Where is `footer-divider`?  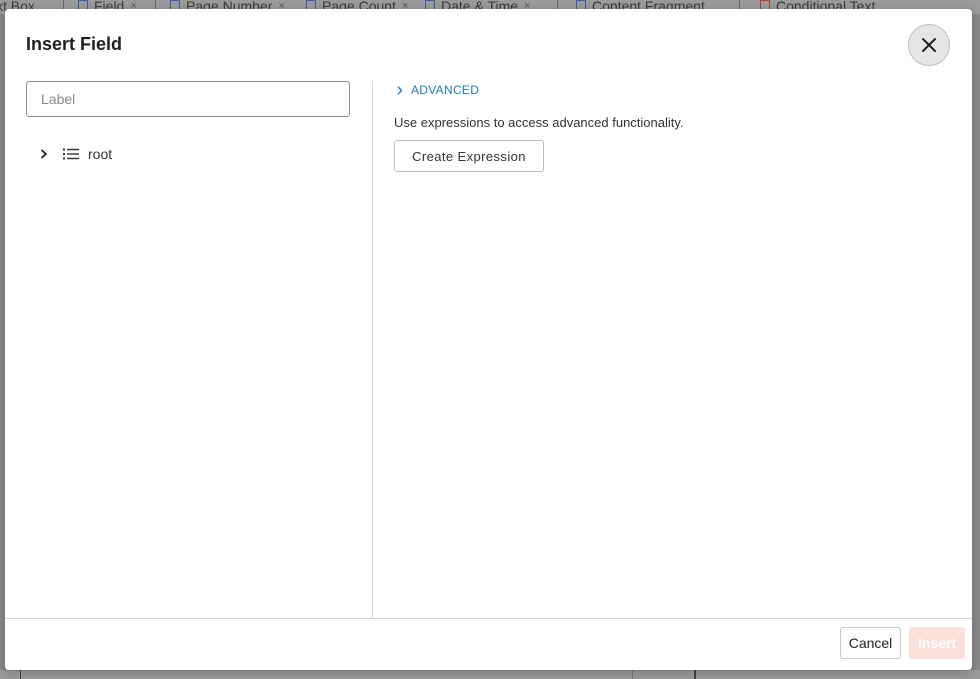 footer-divider is located at coordinates (488, 618).